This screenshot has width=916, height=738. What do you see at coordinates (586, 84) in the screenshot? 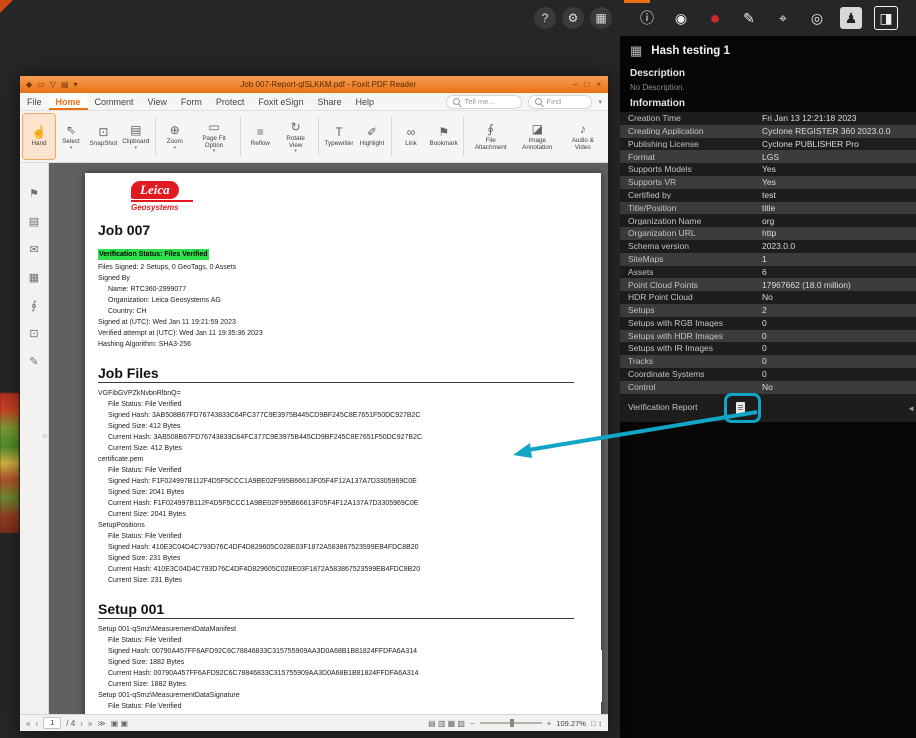
I see `maximize-button: □` at bounding box center [586, 84].